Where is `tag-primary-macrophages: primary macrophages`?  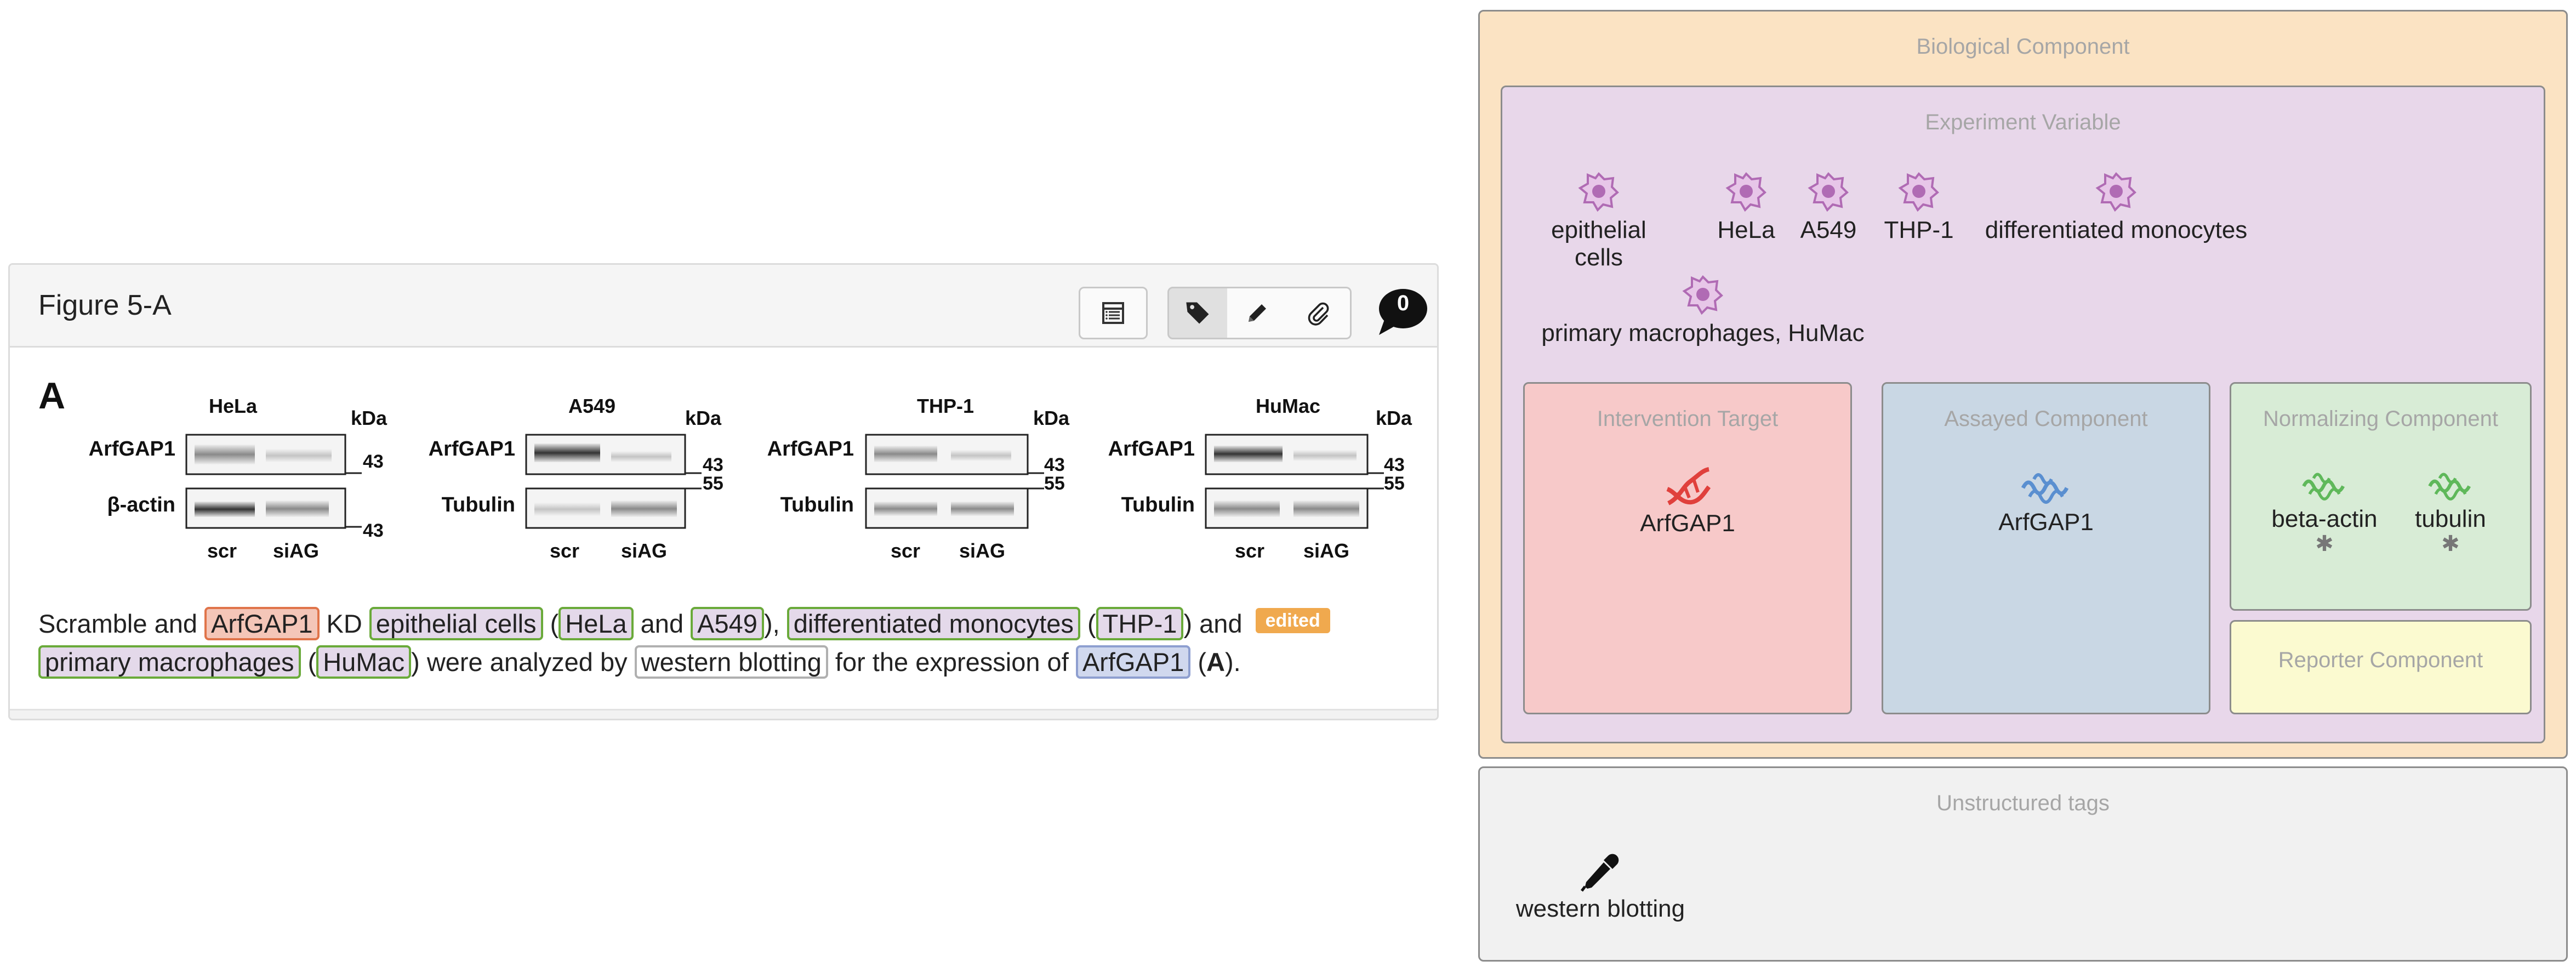
tag-primary-macrophages: primary macrophages is located at coordinates (169, 662).